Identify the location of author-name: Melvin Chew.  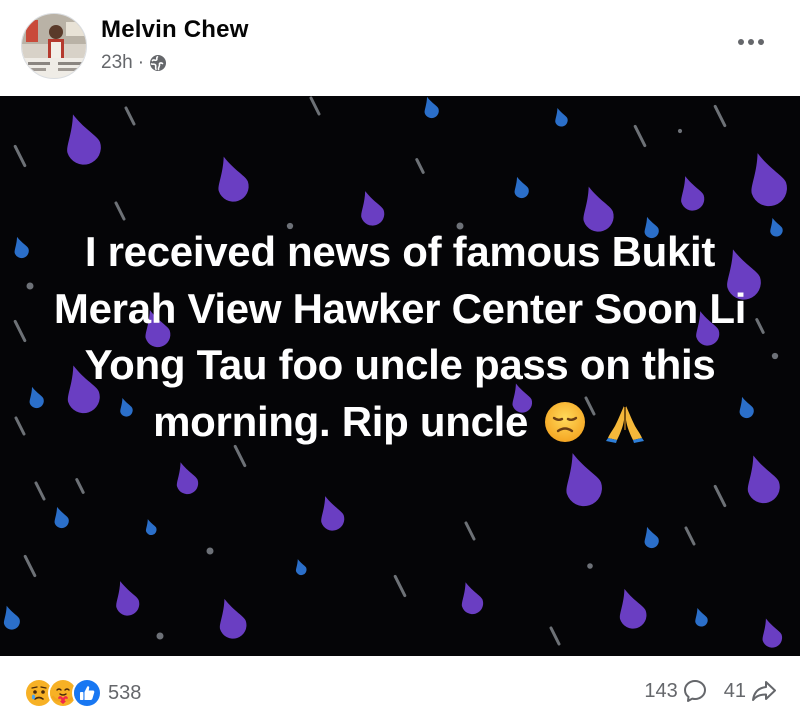
(175, 30).